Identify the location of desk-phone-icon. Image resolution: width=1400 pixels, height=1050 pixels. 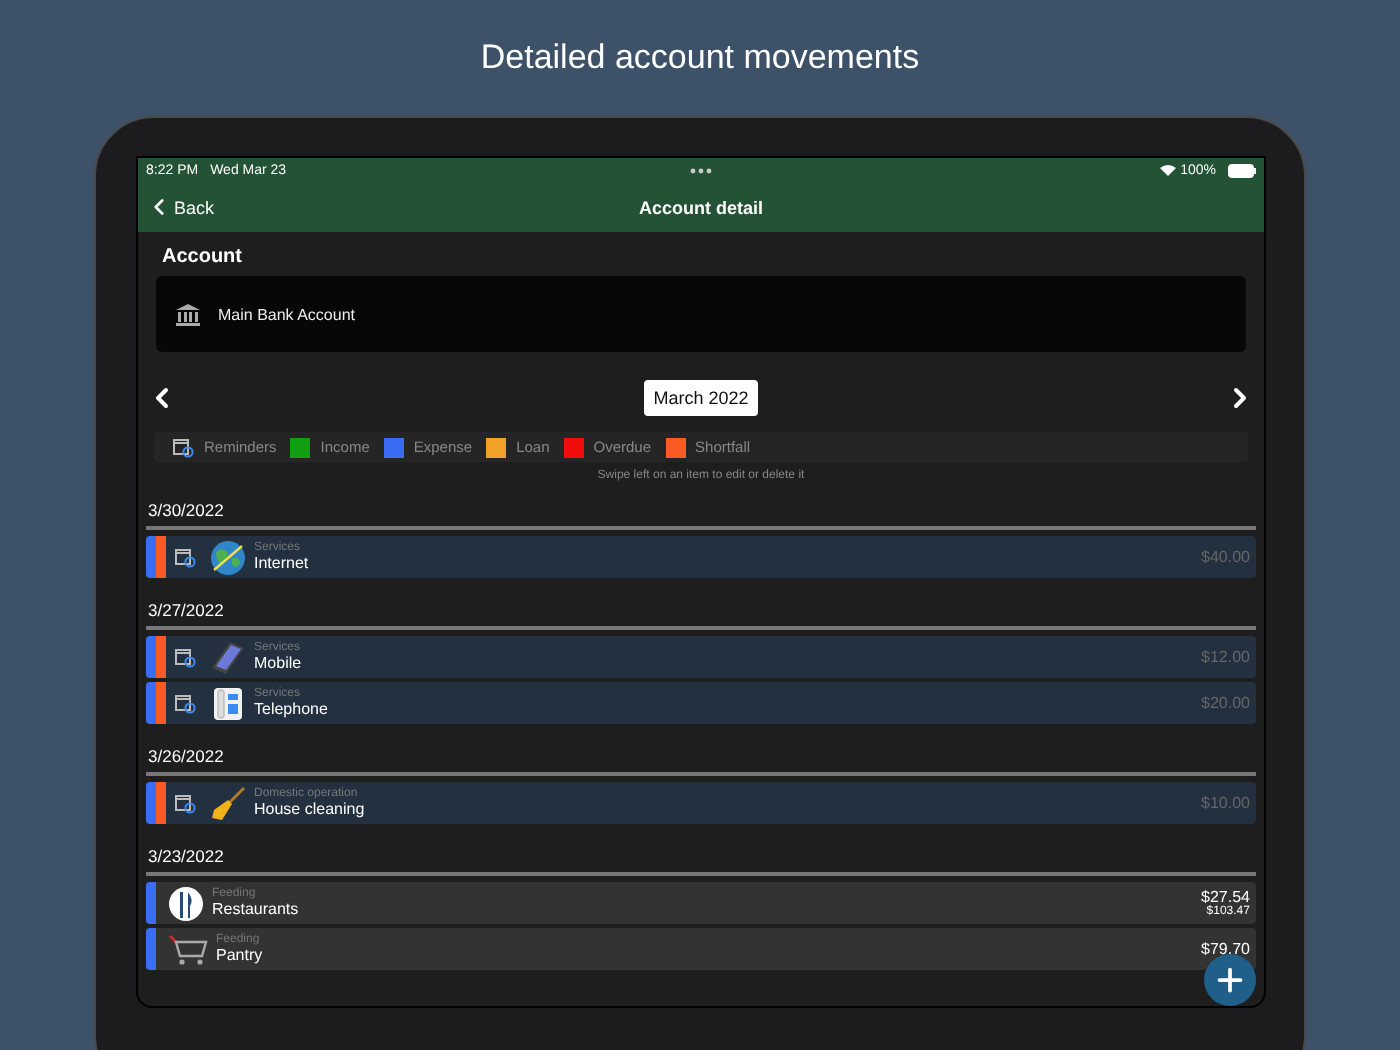
(228, 703).